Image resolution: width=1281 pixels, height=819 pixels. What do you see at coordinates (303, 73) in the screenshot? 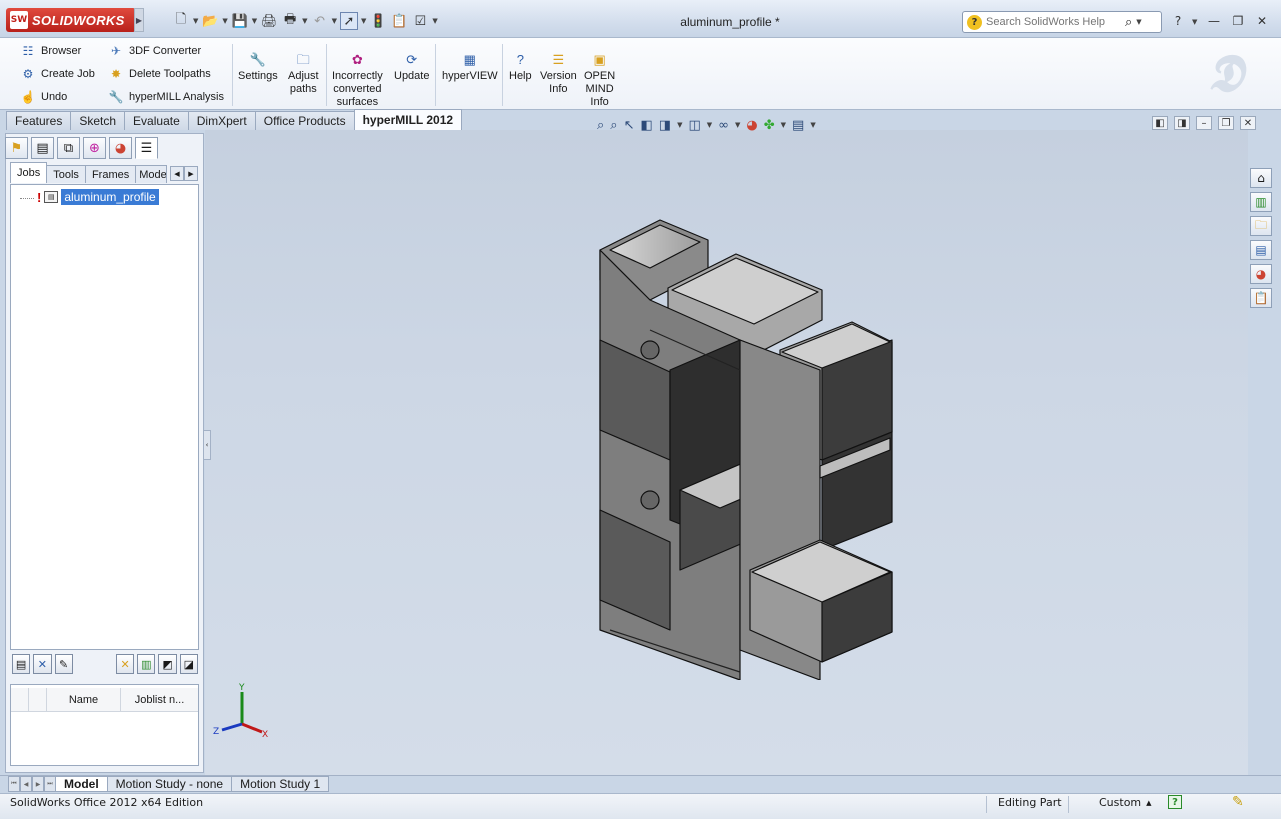
I see `adjust-paths-button: 🗀 Adjust paths` at bounding box center [303, 73].